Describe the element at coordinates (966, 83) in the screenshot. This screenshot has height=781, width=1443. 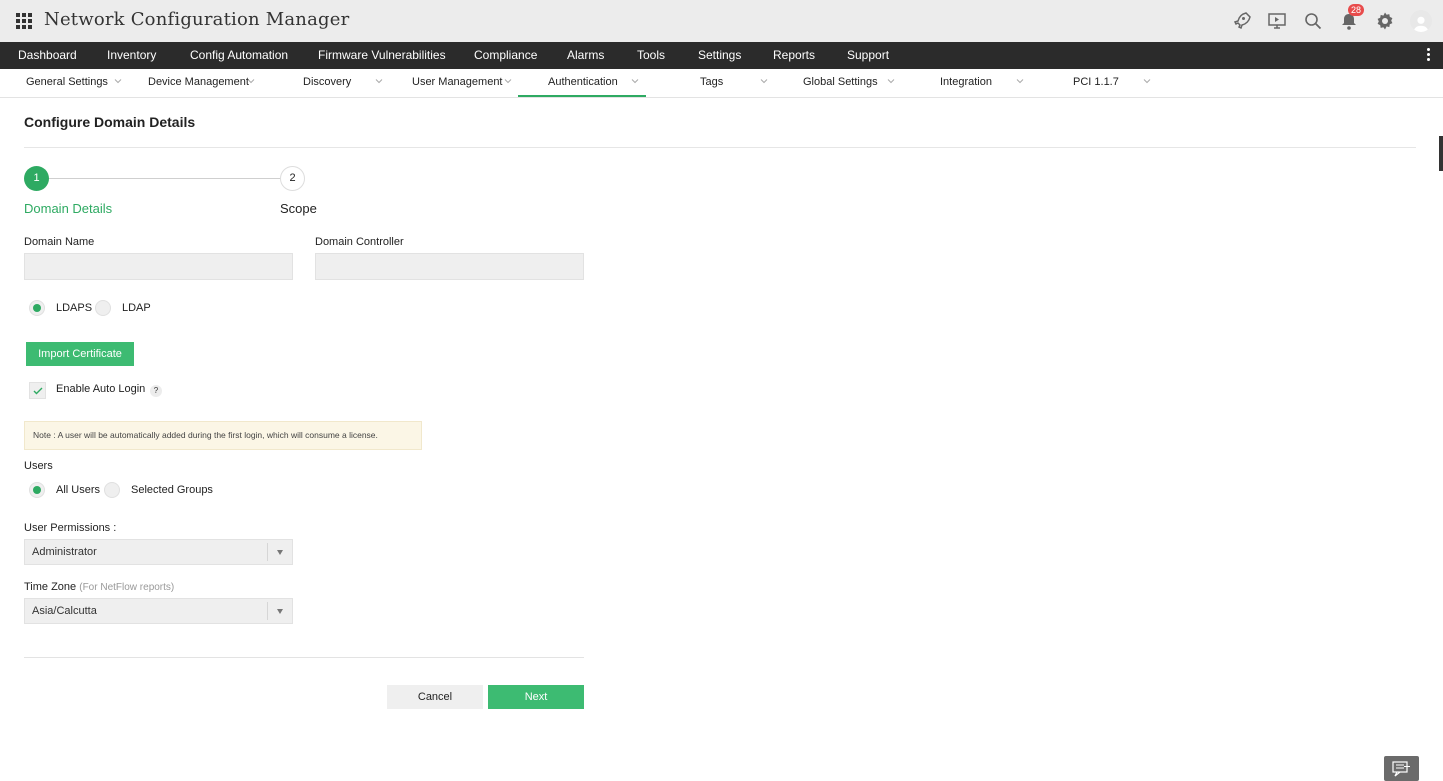
I see `subnav-integration: Integration` at that location.